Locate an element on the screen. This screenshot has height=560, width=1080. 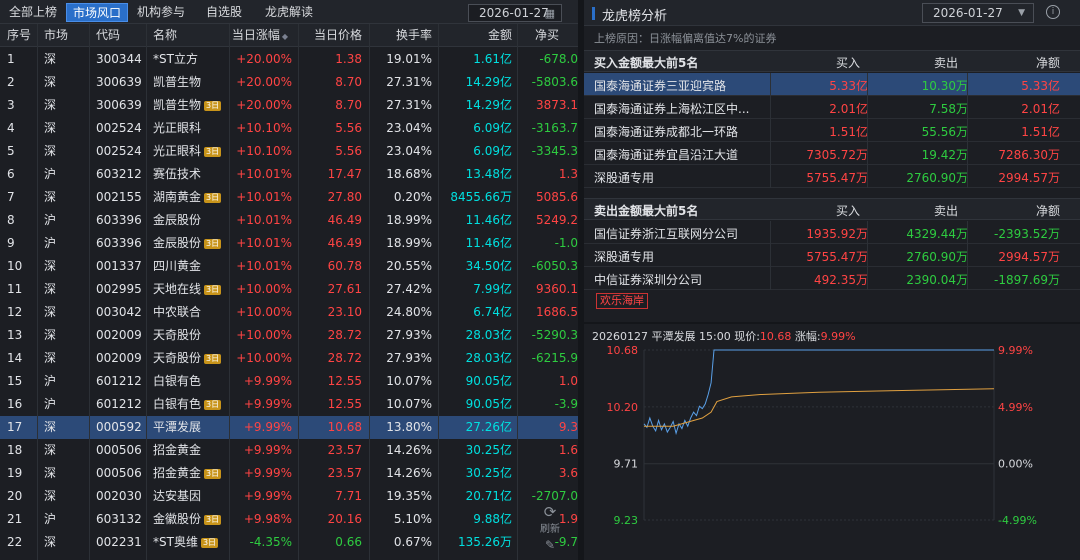
cell-net: 3873.1 is located at coordinates (548, 105).